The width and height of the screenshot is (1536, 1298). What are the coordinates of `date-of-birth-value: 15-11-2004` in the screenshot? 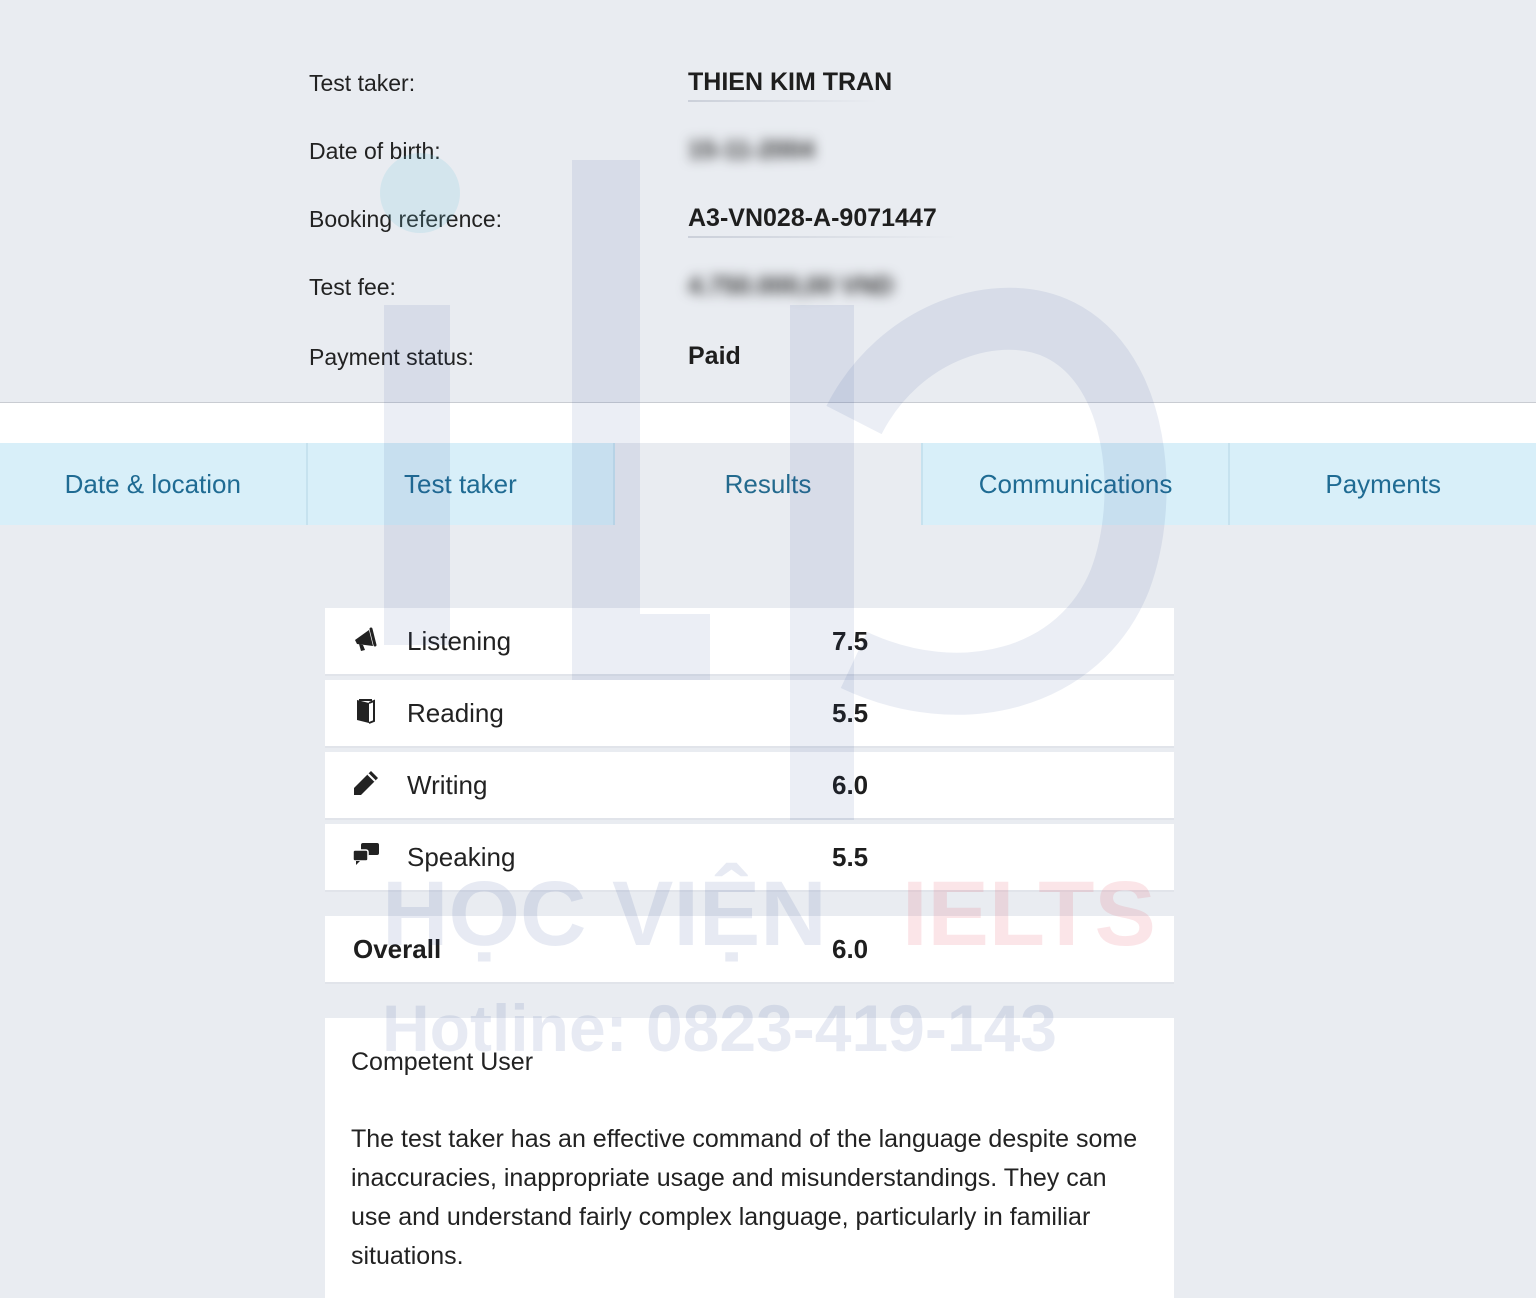 It's located at (751, 150).